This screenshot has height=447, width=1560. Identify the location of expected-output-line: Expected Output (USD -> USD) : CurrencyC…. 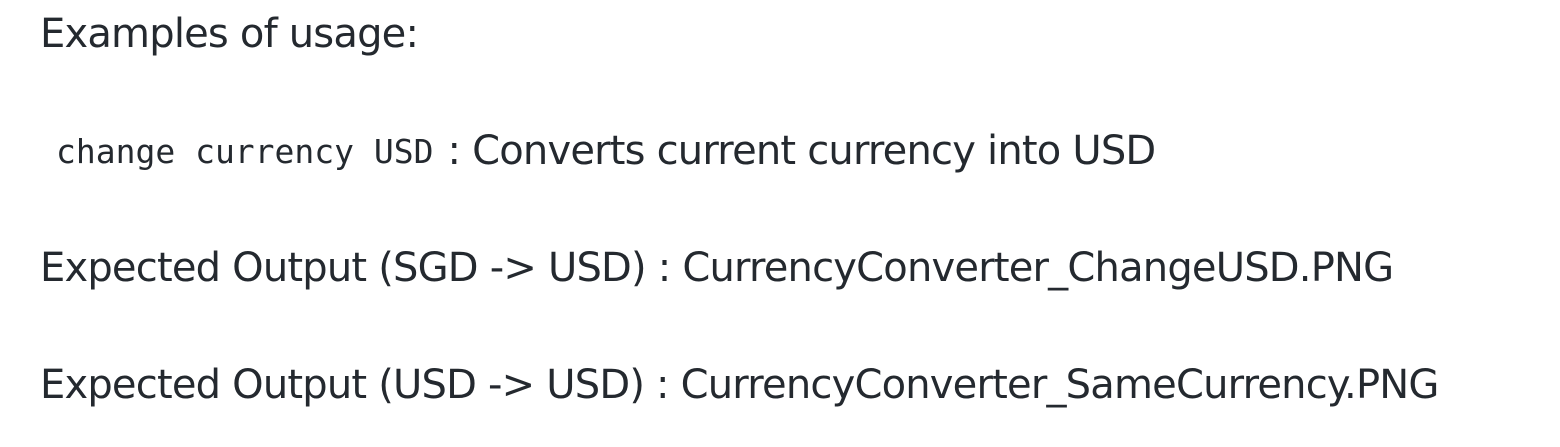
(739, 385).